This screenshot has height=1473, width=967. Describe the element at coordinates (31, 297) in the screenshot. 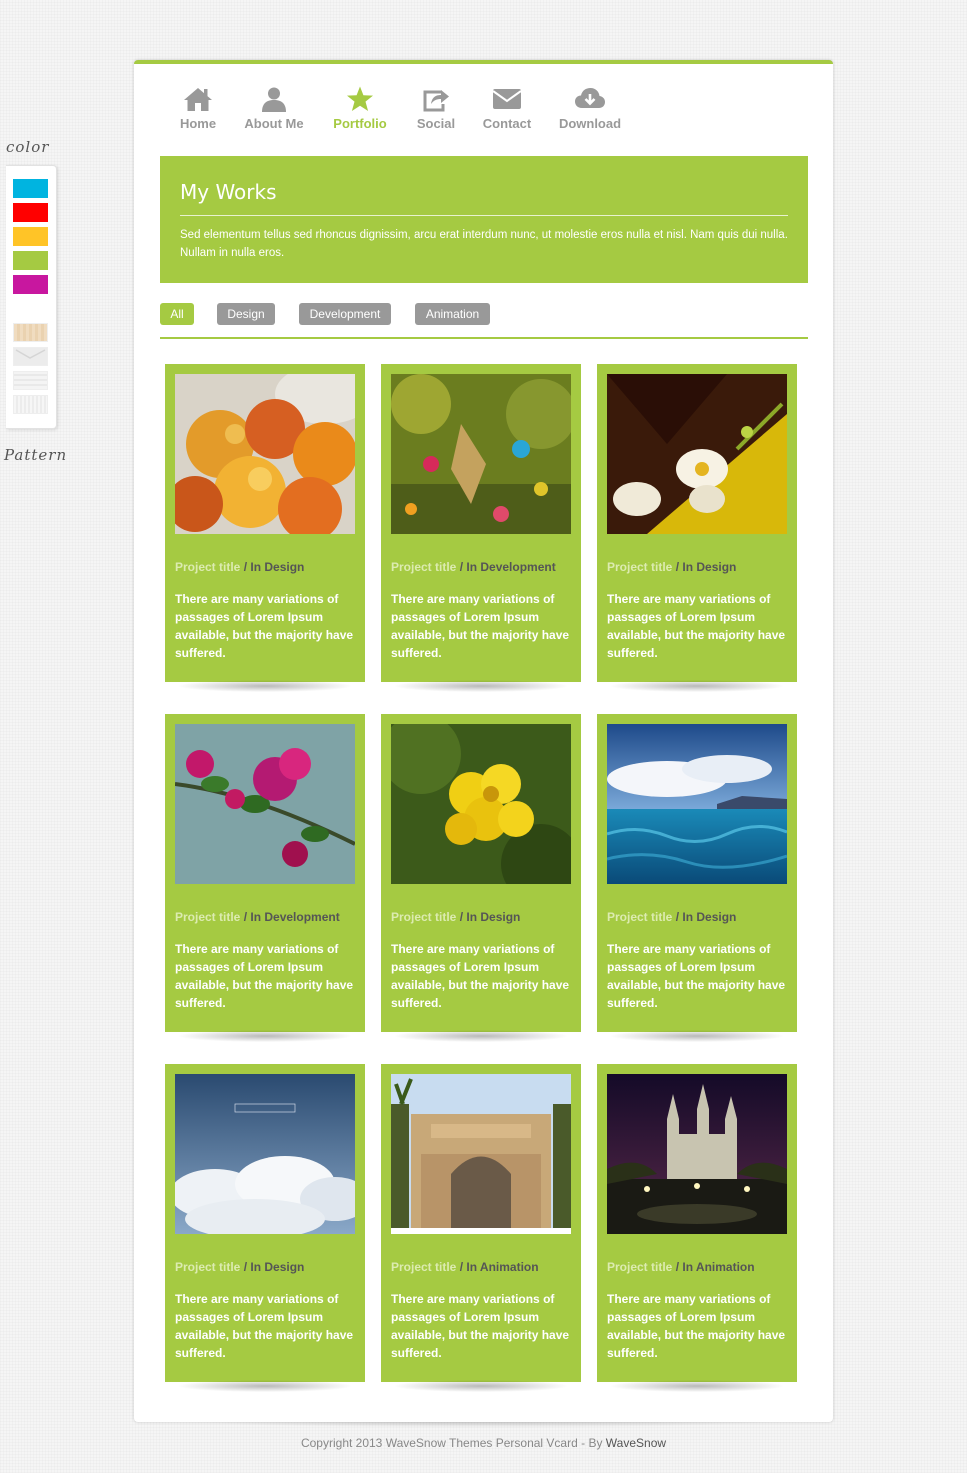

I see `style-switcher` at that location.